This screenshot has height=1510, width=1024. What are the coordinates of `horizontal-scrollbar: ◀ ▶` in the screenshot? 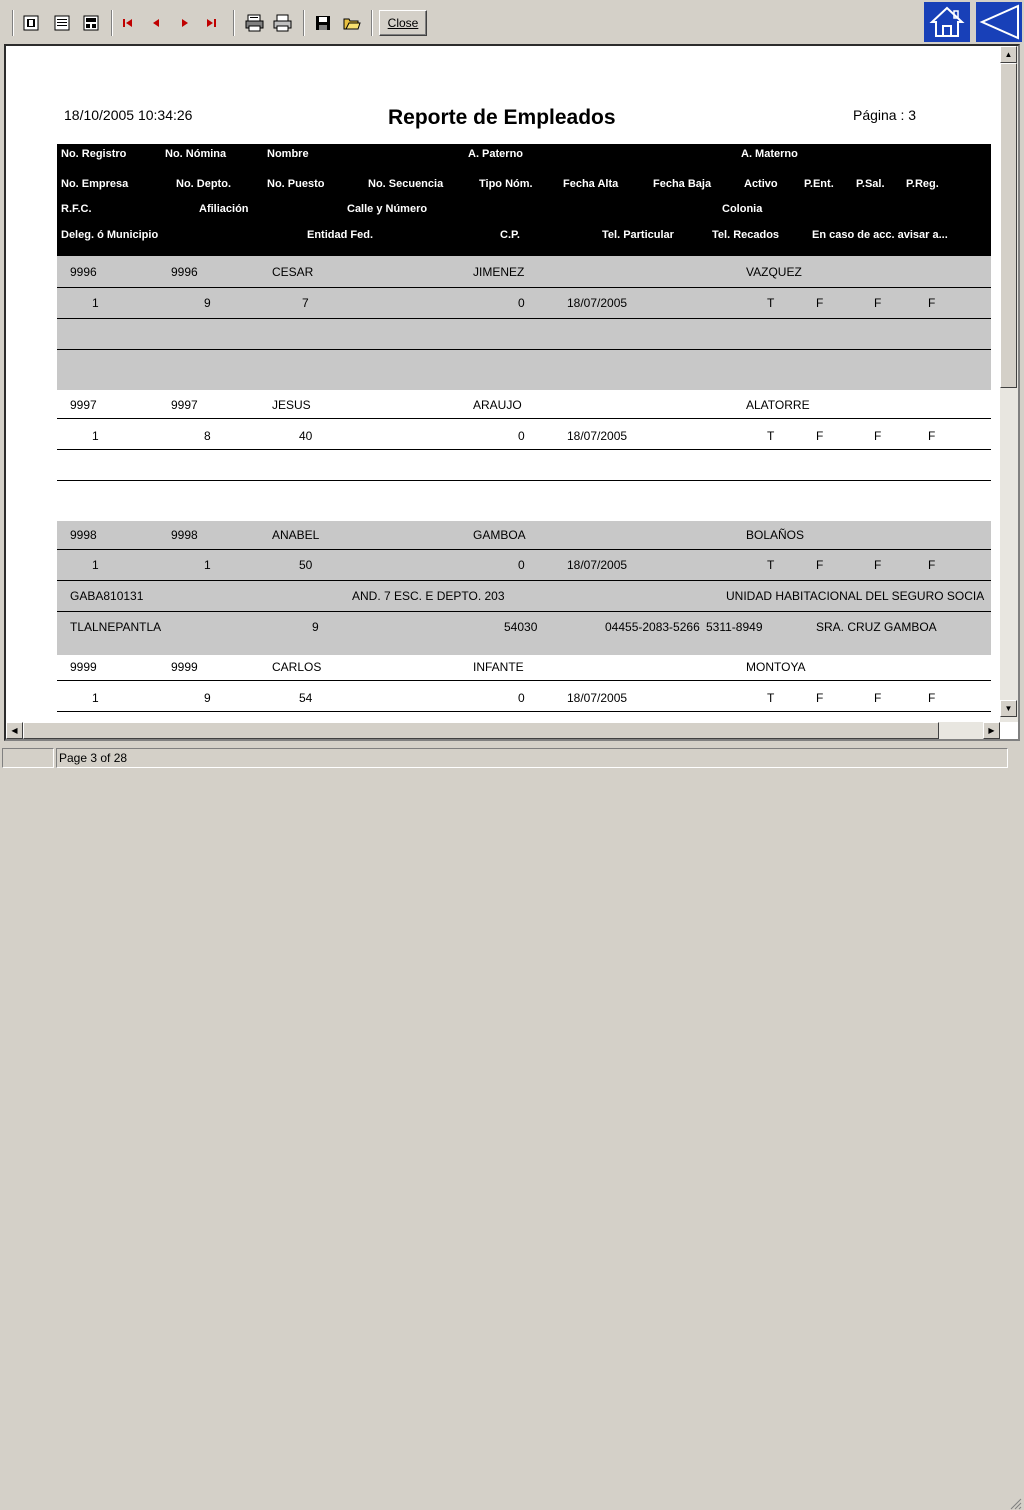 It's located at (503, 730).